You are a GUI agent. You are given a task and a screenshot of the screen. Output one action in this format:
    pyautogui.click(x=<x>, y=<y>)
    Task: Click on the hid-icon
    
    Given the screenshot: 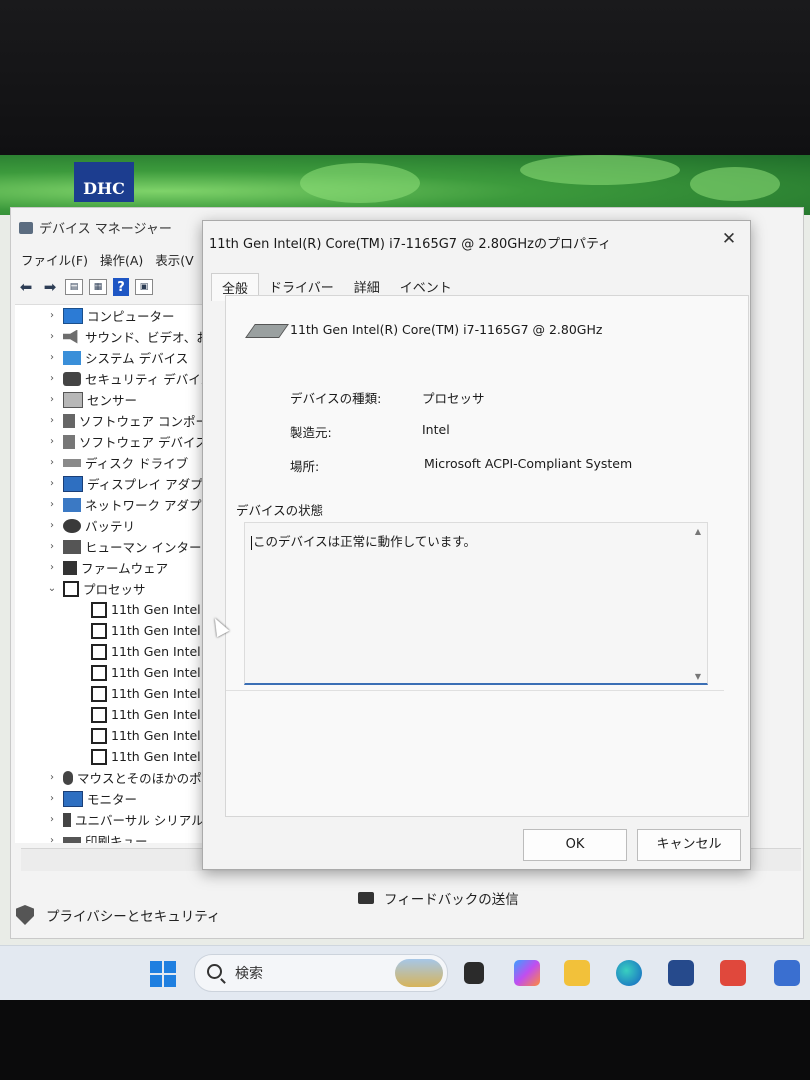 What is the action you would take?
    pyautogui.click(x=72, y=546)
    